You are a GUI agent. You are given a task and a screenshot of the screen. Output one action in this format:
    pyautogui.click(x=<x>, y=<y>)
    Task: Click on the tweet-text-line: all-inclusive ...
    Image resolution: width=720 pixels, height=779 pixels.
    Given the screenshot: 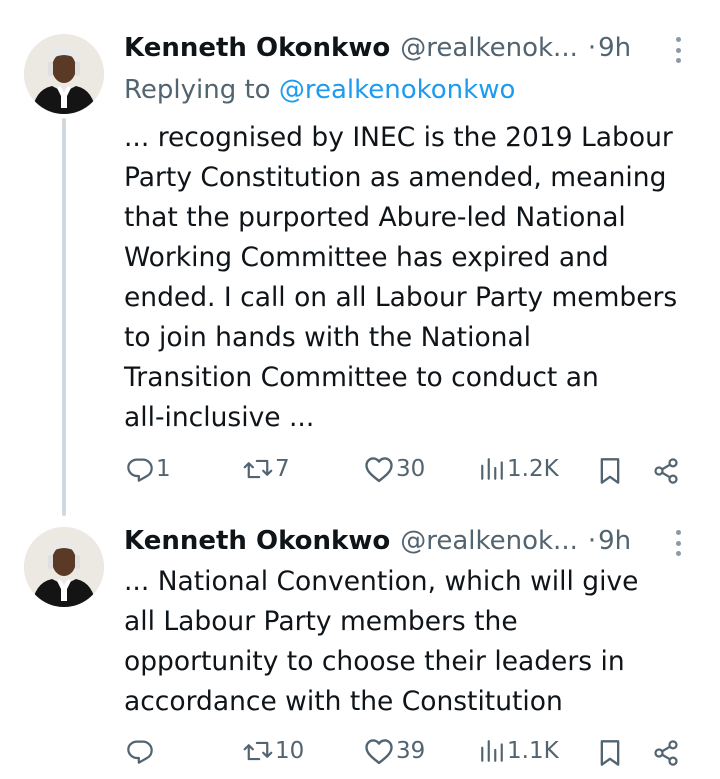 What is the action you would take?
    pyautogui.click(x=219, y=417)
    